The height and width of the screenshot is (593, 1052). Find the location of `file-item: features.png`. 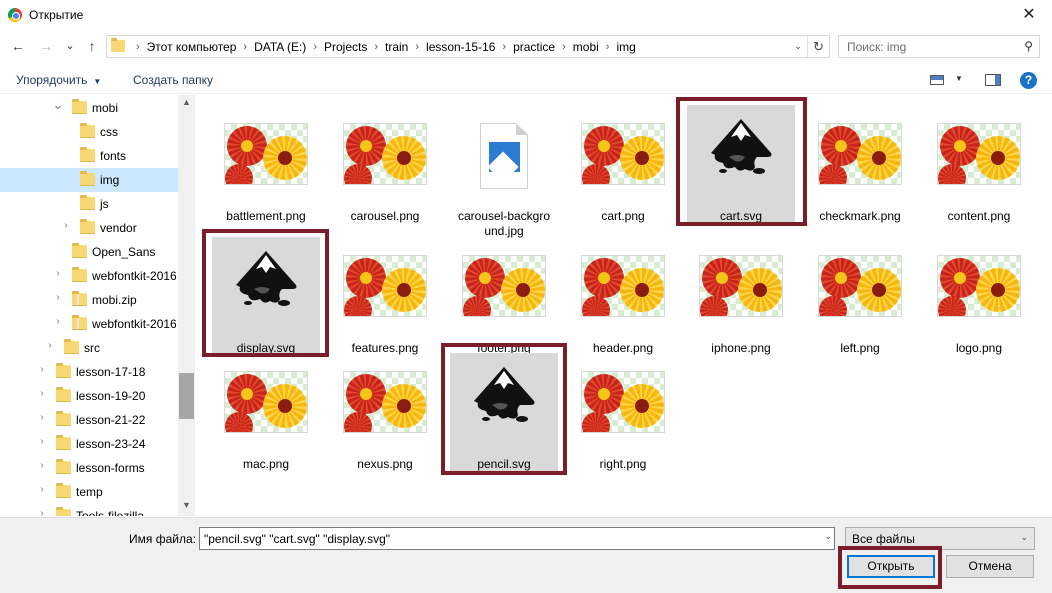

file-item: features.png is located at coordinates (381, 295).